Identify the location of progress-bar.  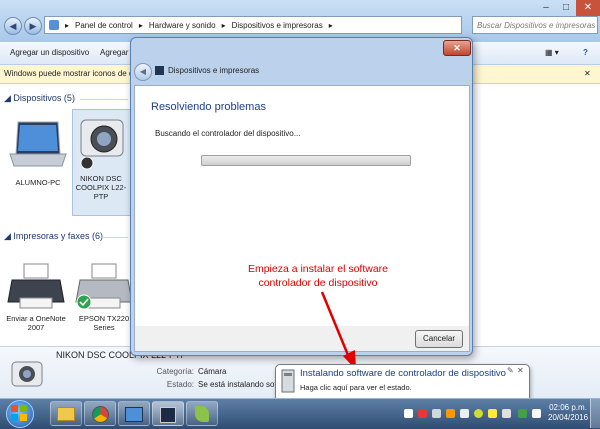
(306, 160).